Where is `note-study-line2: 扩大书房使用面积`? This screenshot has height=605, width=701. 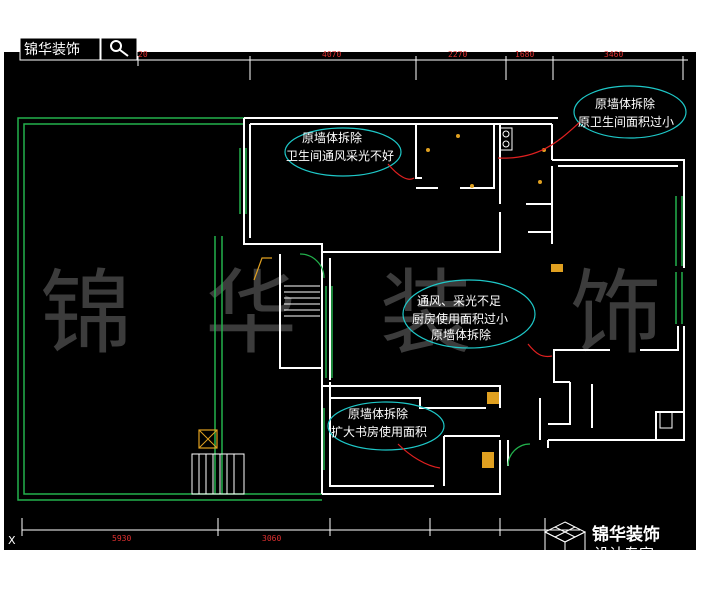
note-study-line2: 扩大书房使用面积 is located at coordinates (379, 431).